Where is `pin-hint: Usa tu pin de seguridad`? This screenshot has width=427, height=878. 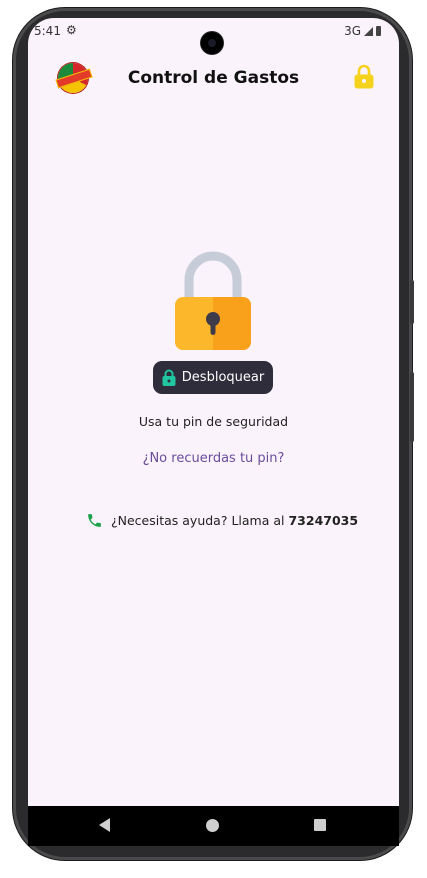
pin-hint: Usa tu pin de seguridad is located at coordinates (213, 421).